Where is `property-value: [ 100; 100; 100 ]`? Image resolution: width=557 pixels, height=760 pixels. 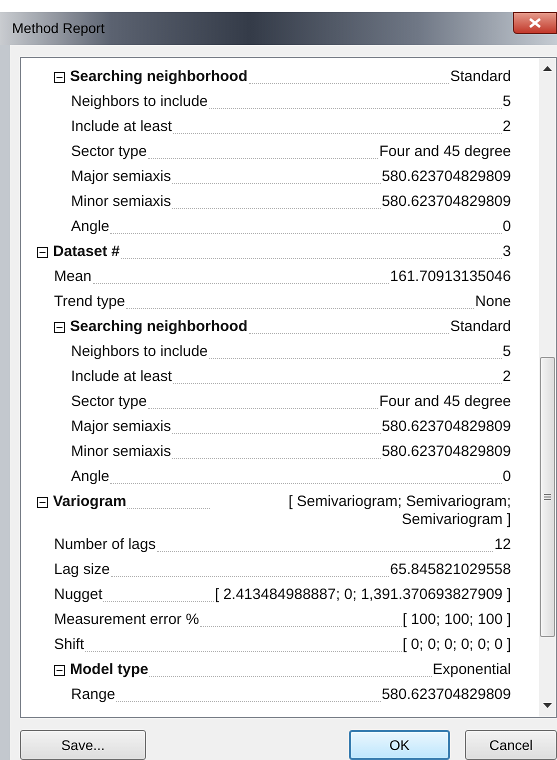
property-value: [ 100; 100; 100 ] is located at coordinates (456, 620).